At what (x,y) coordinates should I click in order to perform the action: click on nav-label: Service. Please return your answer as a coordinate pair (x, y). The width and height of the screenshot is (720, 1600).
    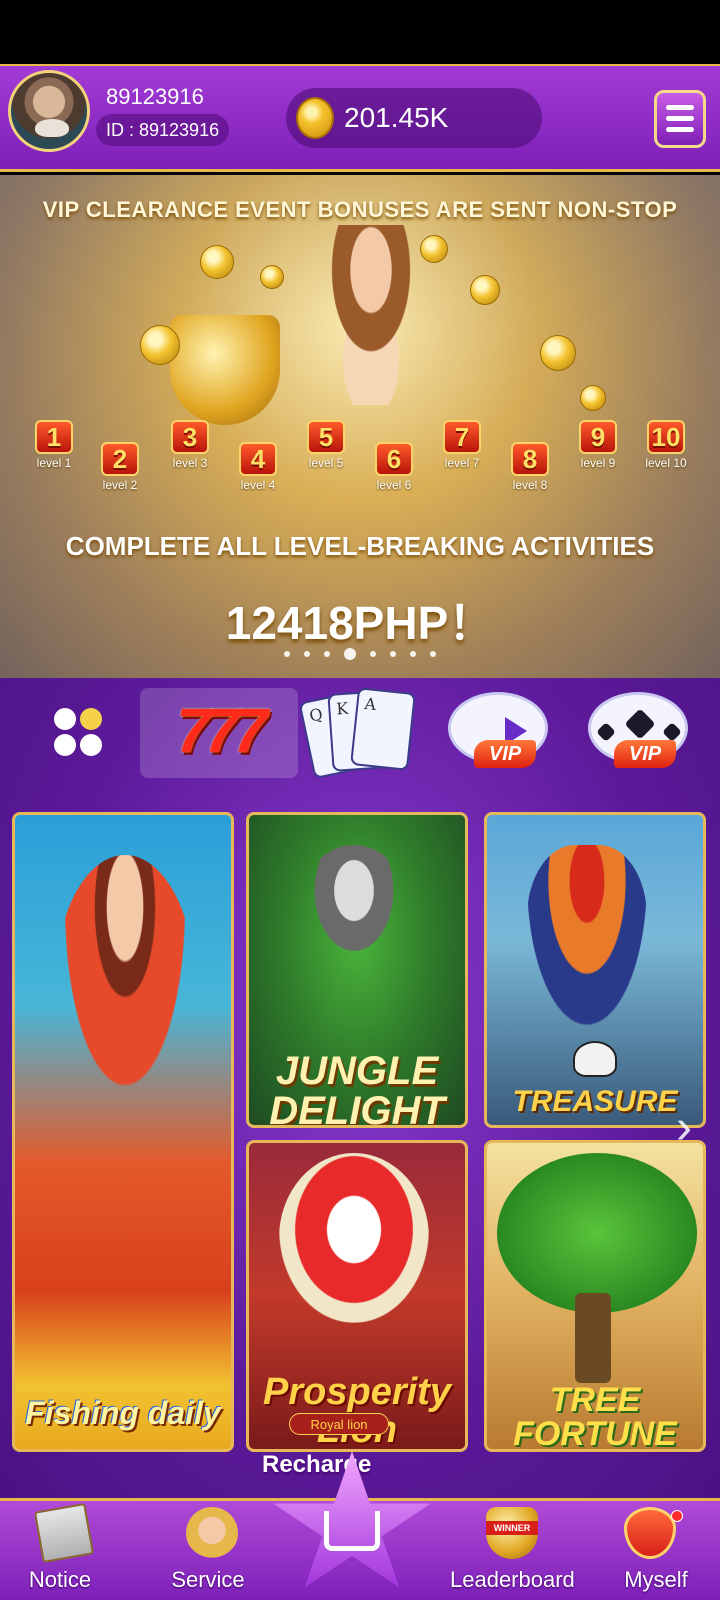
    Looking at the image, I should click on (208, 1579).